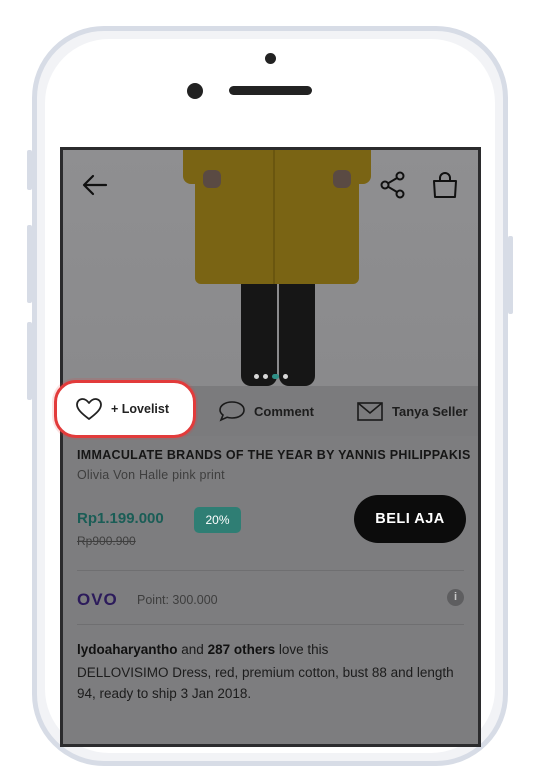 Image resolution: width=540 pixels, height=766 pixels. I want to click on back-button, so click(95, 185).